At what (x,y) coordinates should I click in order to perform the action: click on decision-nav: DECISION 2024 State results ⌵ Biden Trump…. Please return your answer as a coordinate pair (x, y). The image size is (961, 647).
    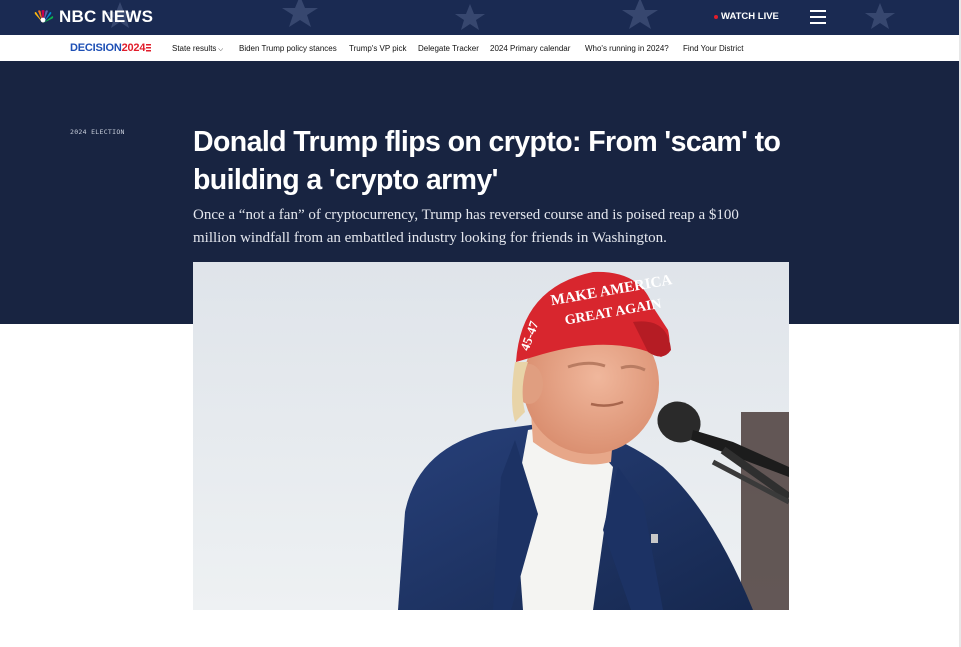
    Looking at the image, I should click on (480, 48).